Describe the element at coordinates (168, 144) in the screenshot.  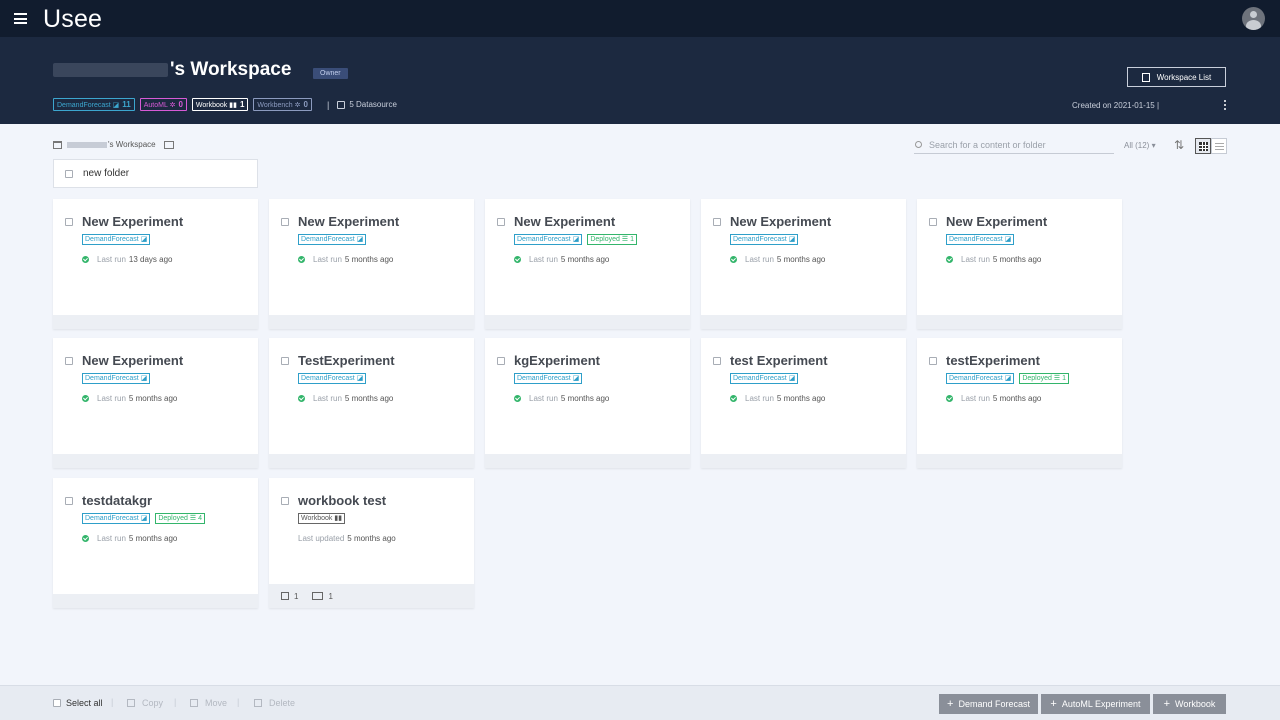
I see `add-folder-icon` at that location.